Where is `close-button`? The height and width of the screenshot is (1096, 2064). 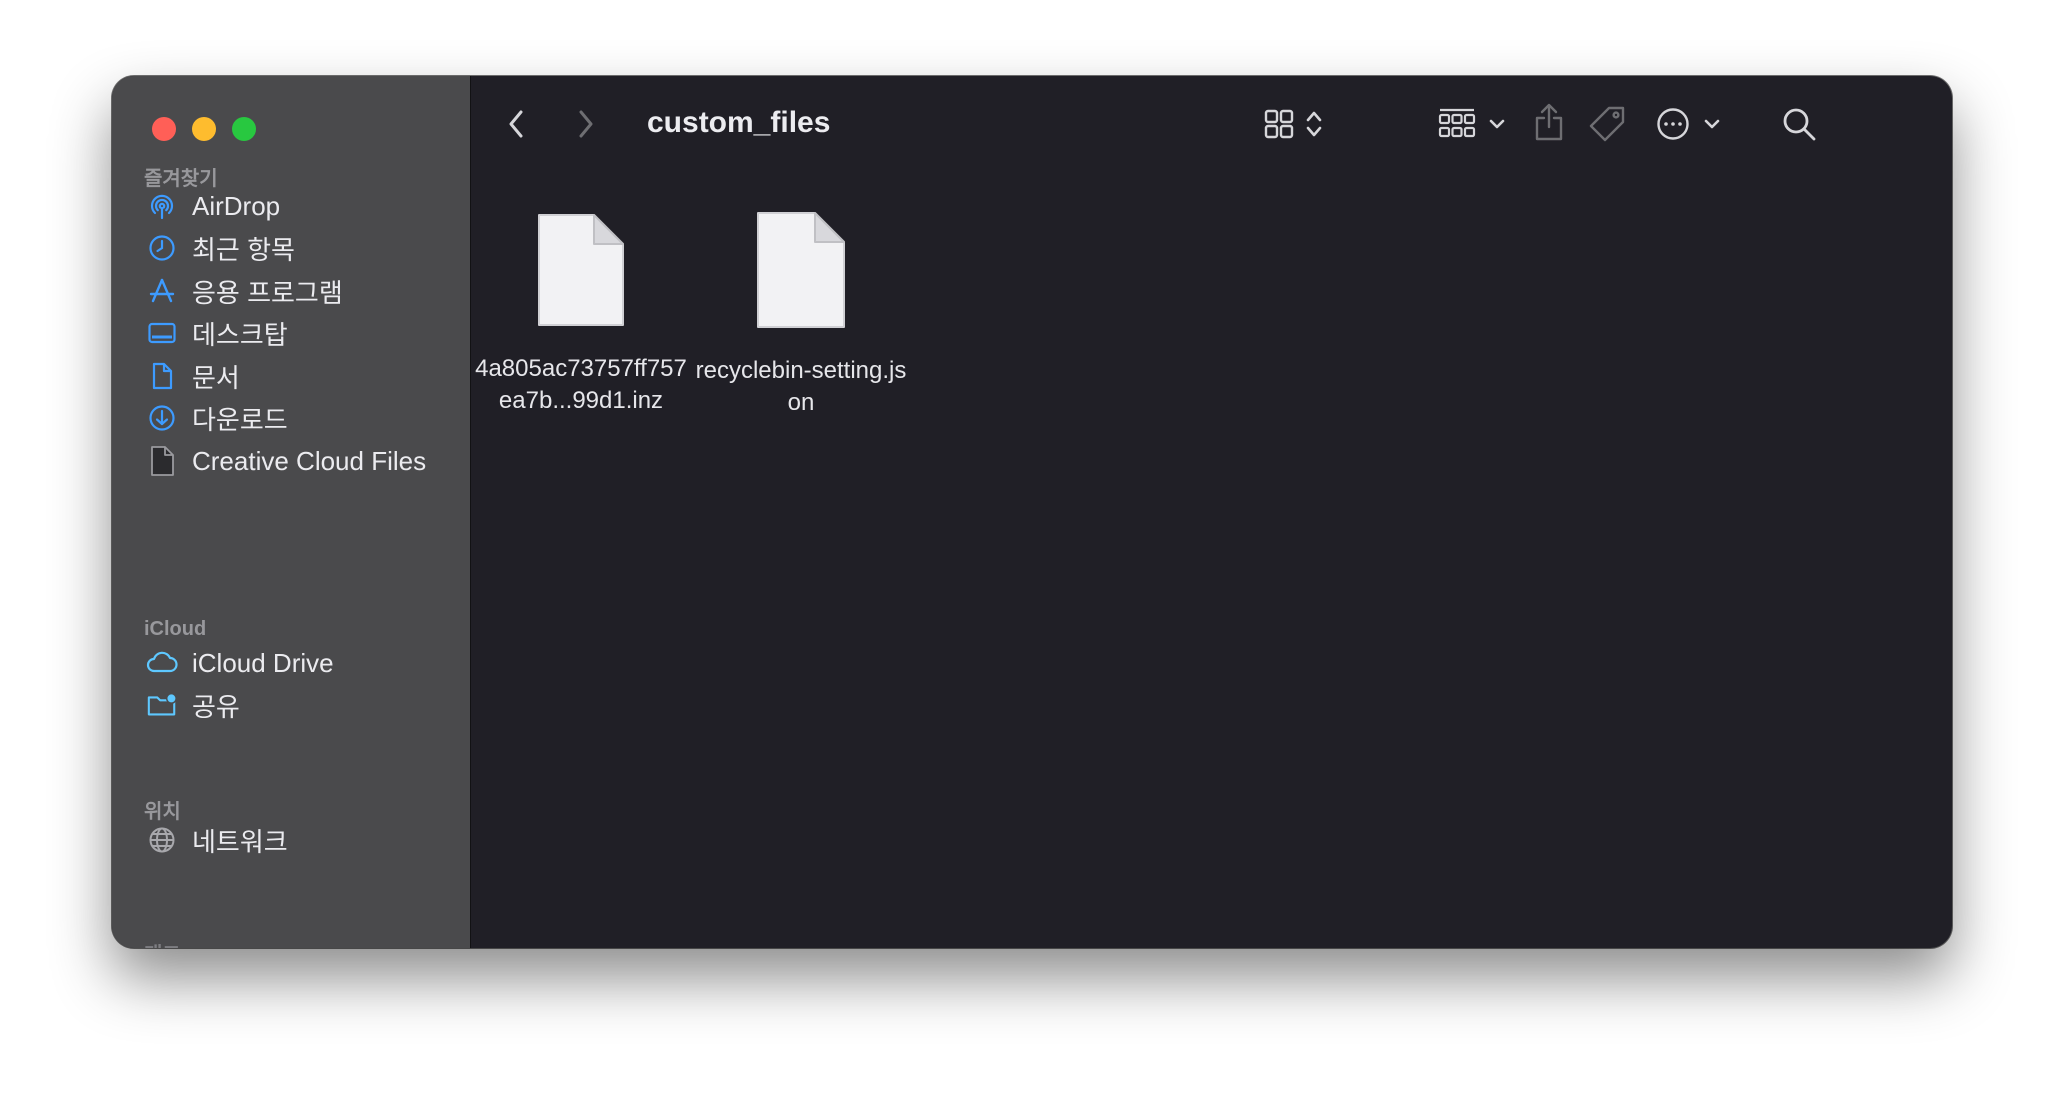 close-button is located at coordinates (164, 129).